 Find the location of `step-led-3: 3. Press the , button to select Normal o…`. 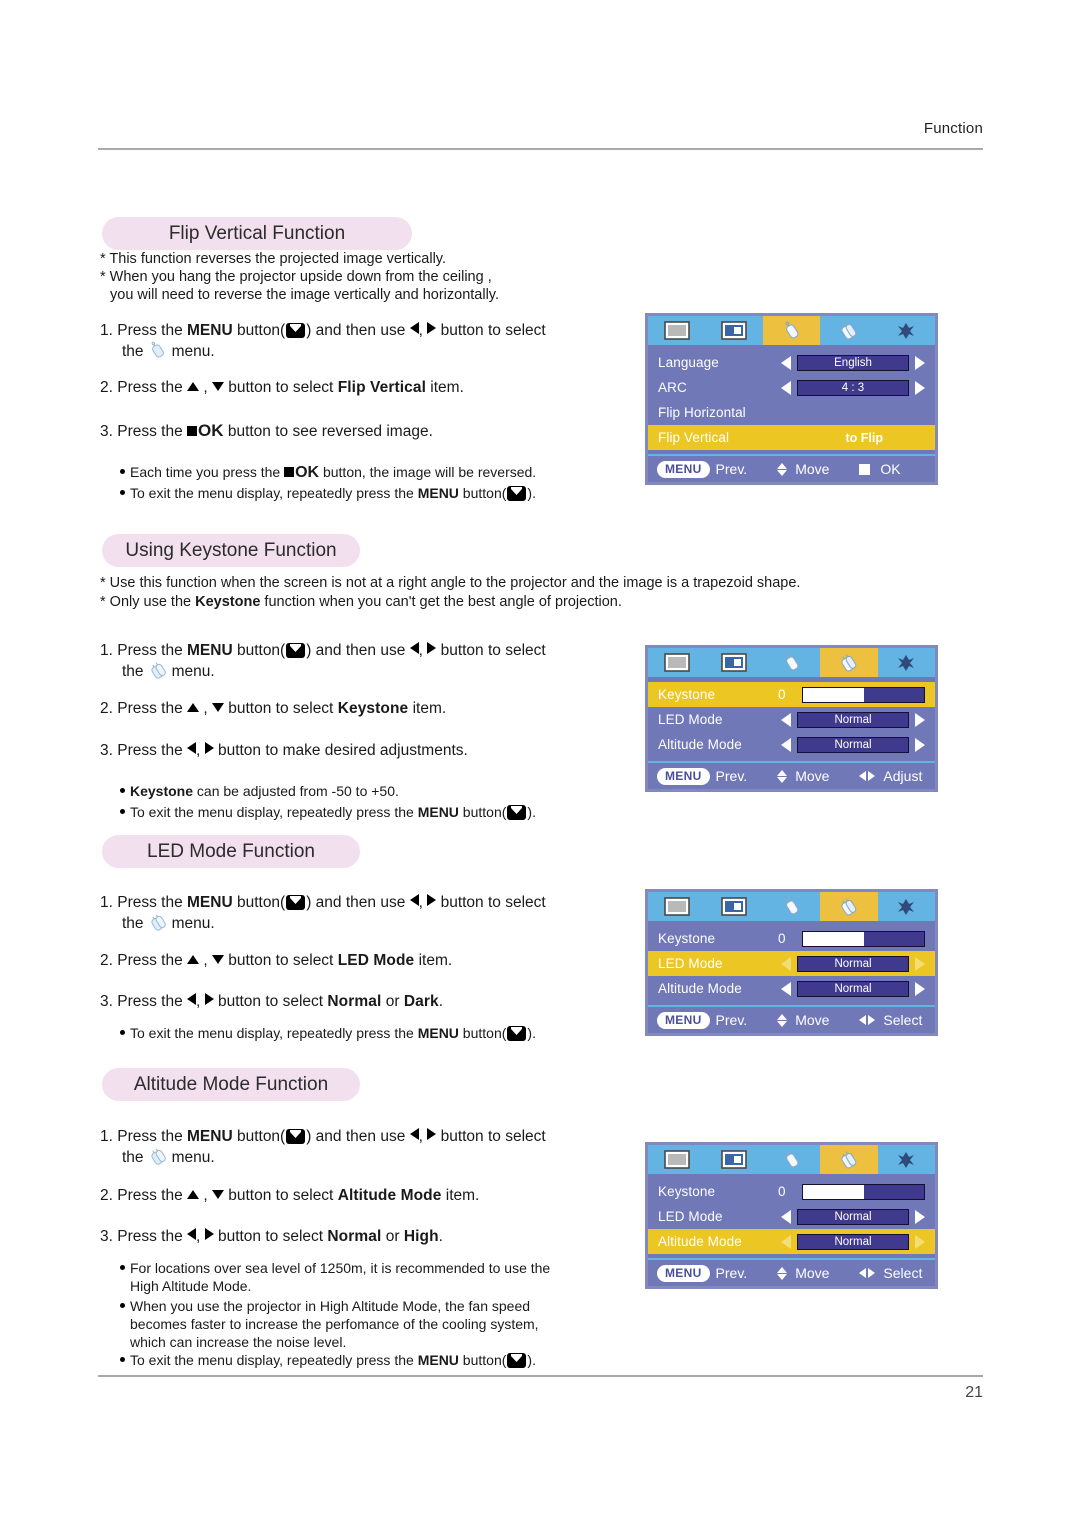

step-led-3: 3. Press the , button to select Normal o… is located at coordinates (380, 1001).